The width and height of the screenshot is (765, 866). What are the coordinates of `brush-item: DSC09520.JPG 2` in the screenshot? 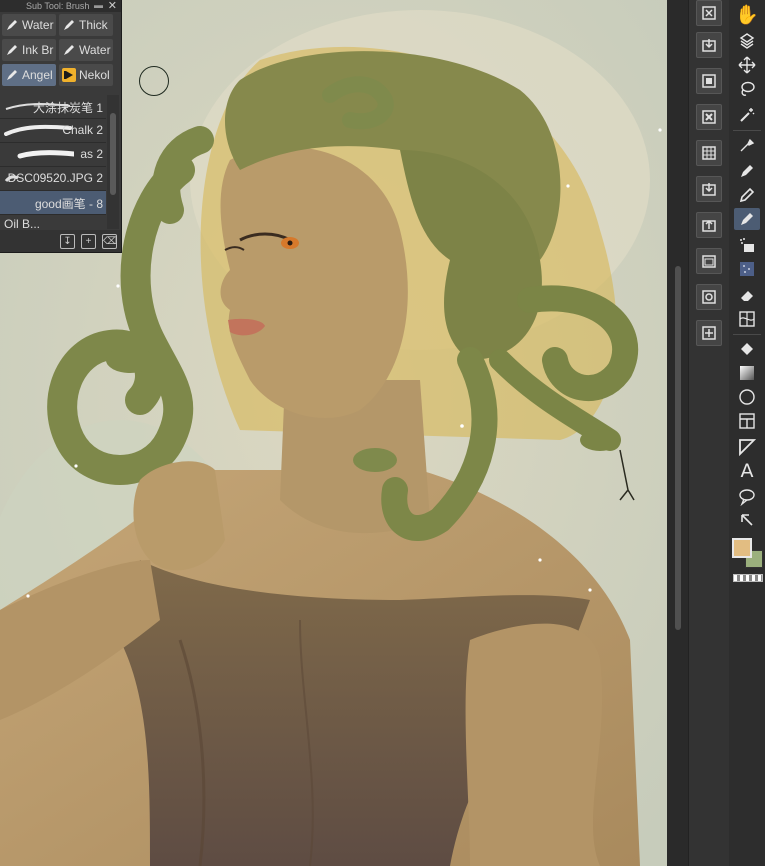 It's located at (53, 179).